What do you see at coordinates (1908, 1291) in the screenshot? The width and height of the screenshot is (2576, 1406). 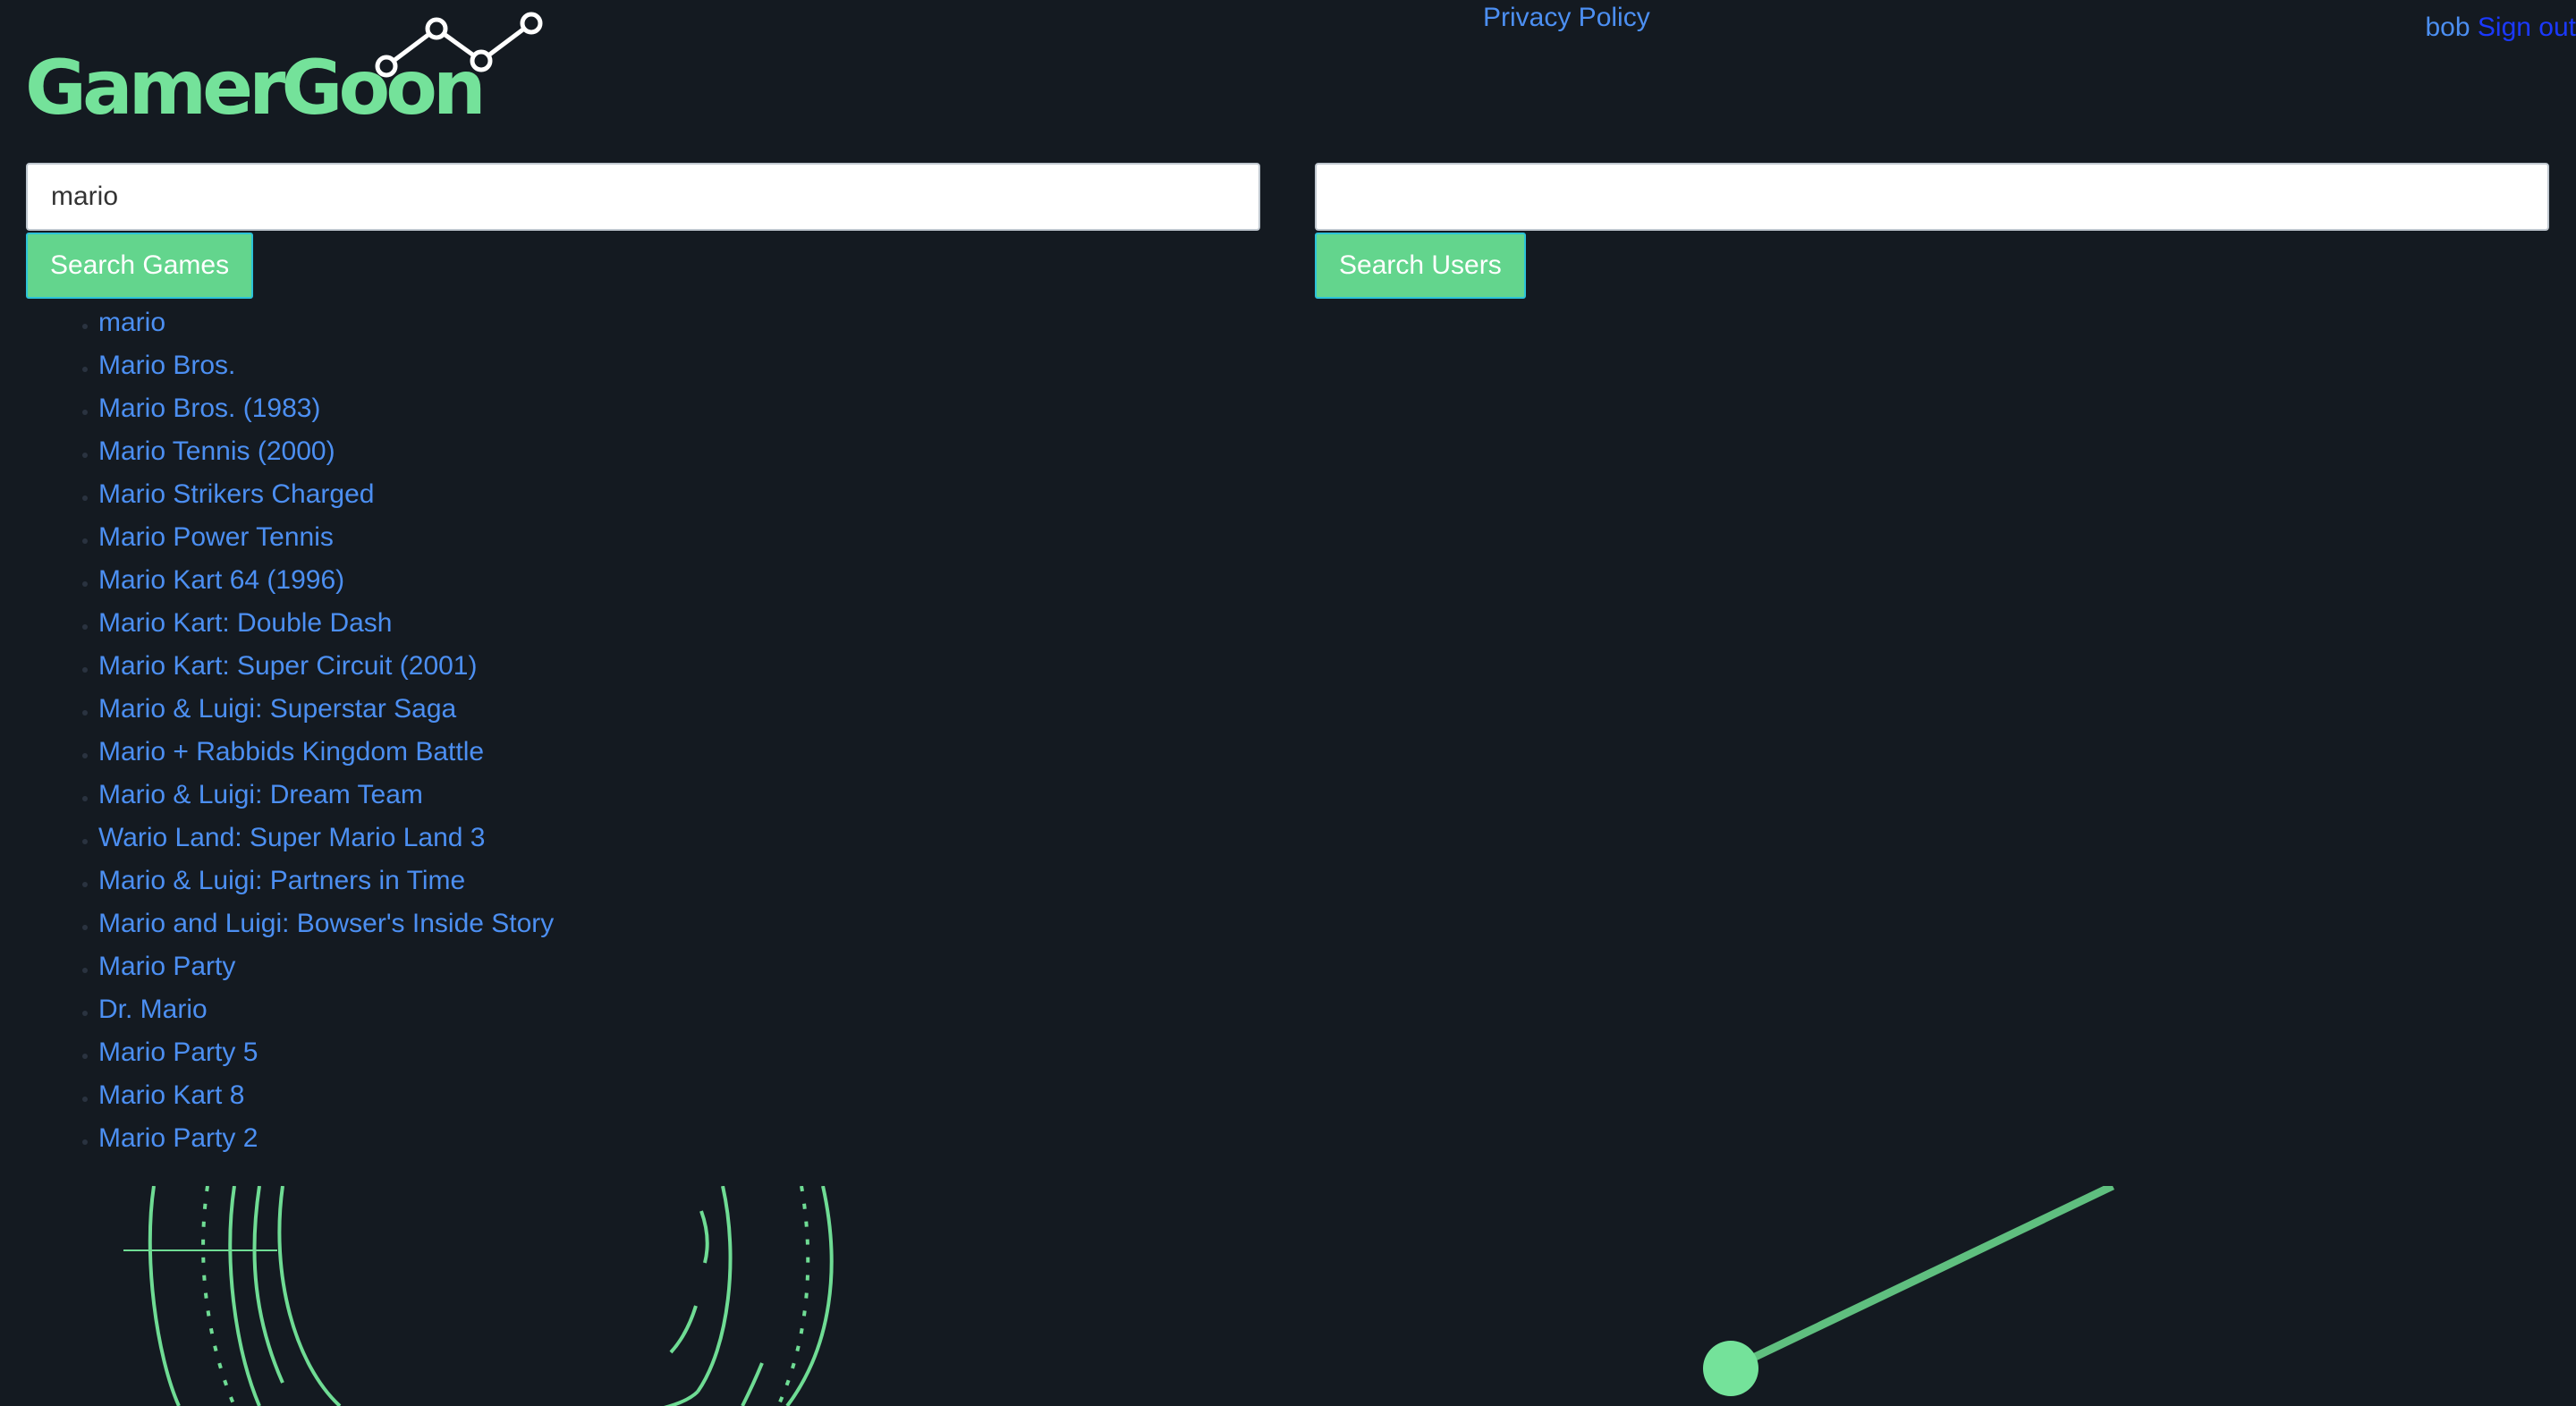 I see `slider-line-graphic` at bounding box center [1908, 1291].